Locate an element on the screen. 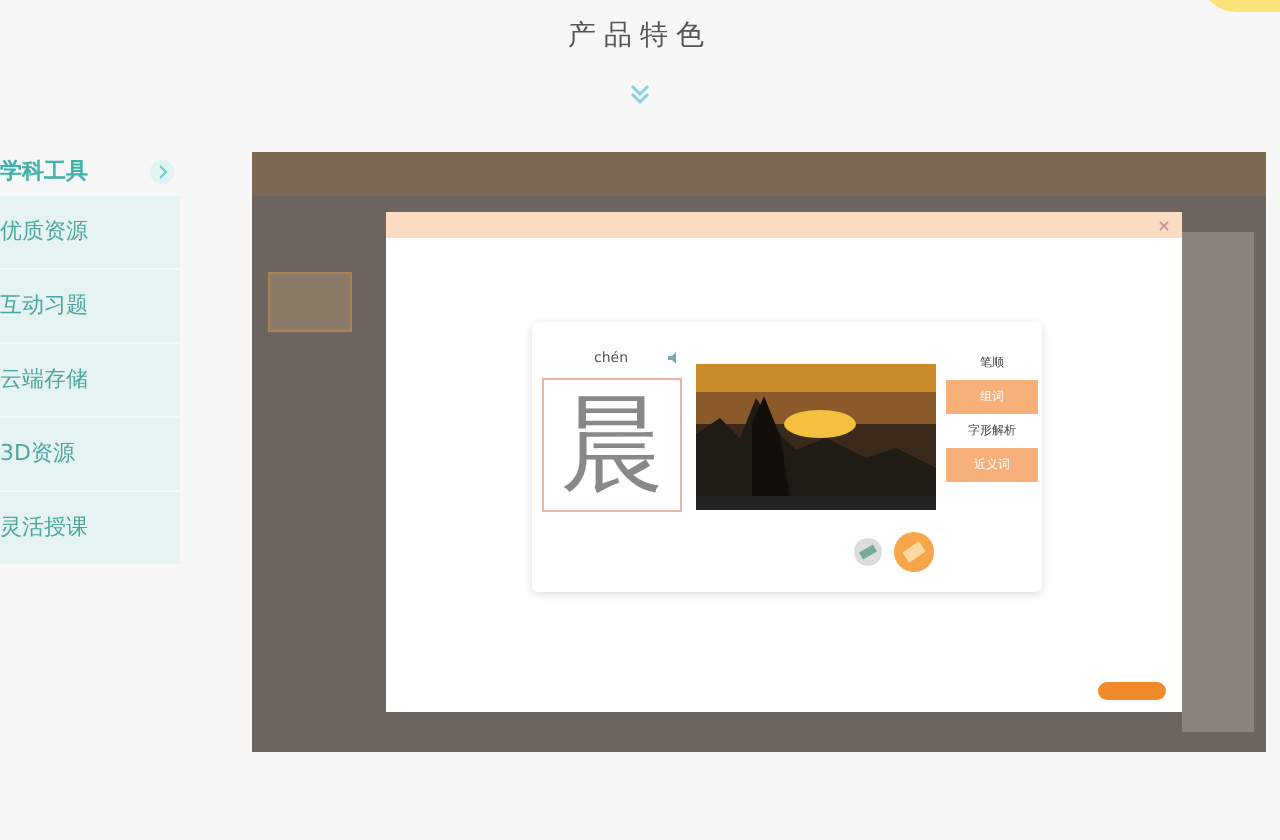 The image size is (1280, 840). section-title: 产品特色 is located at coordinates (640, 37).